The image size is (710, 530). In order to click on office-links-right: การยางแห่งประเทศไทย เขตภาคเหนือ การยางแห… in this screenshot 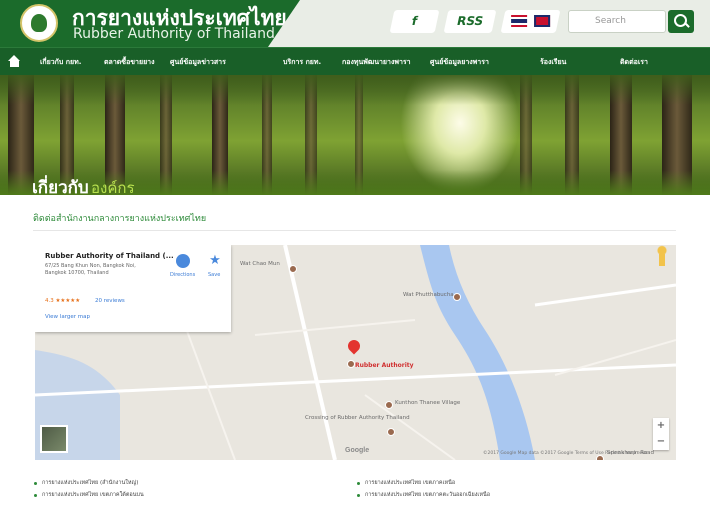, I will do `click(423, 491)`.